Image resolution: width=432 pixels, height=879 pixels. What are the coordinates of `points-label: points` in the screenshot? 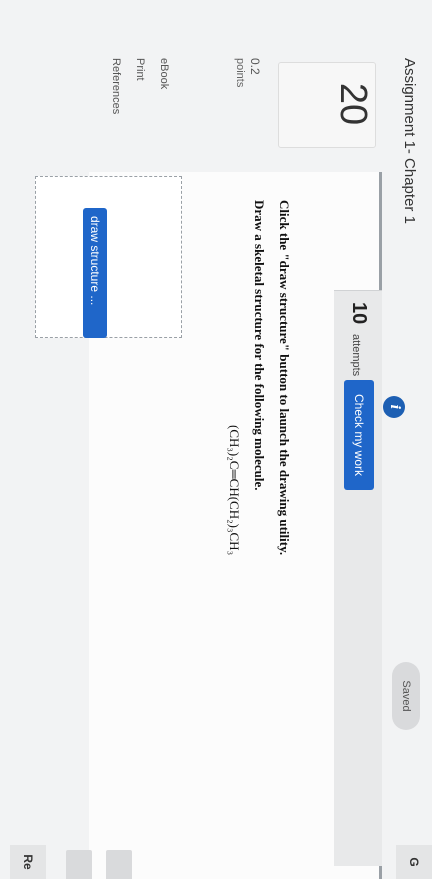 It's located at (240, 73).